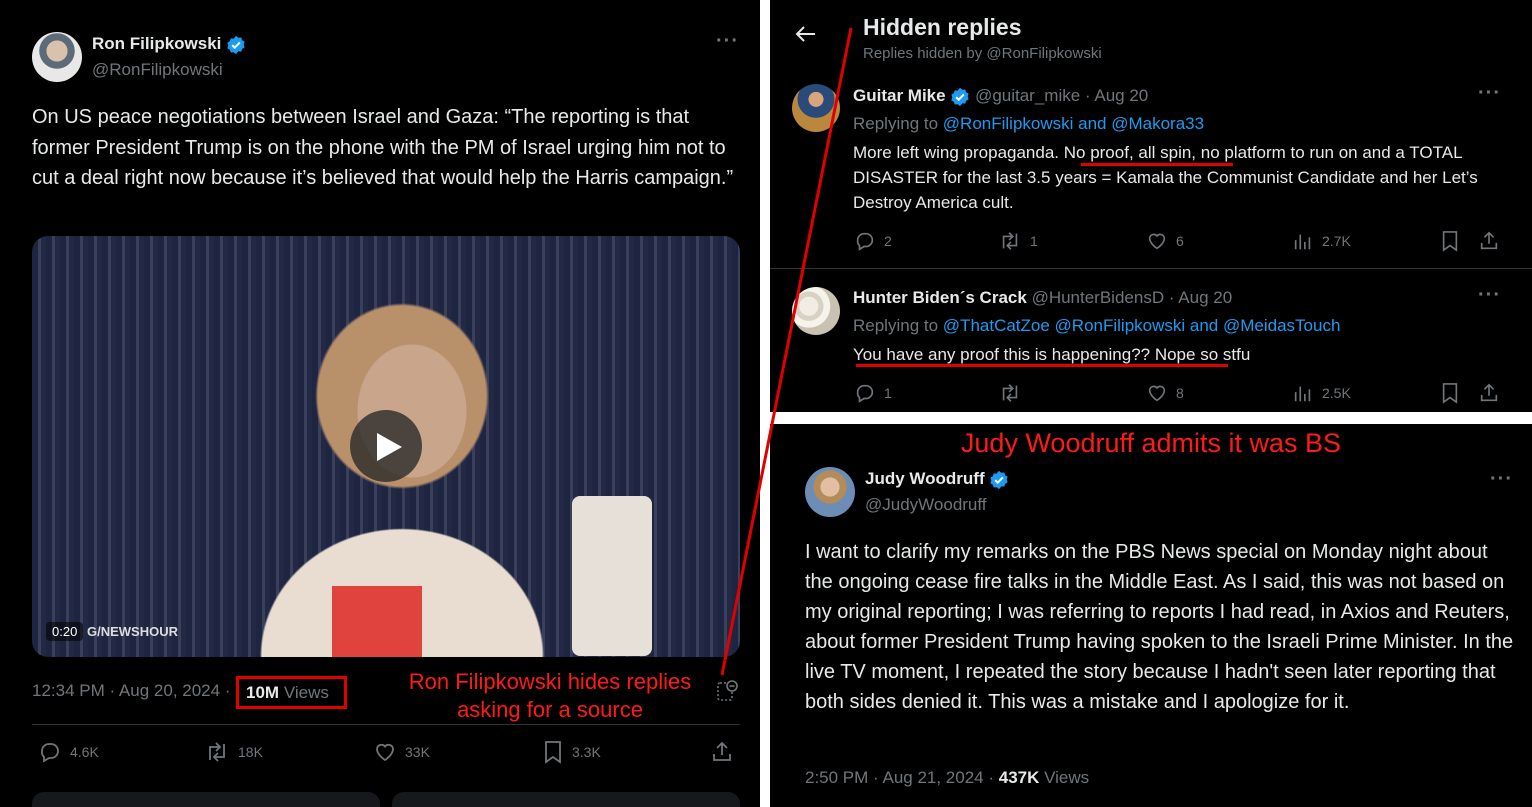 This screenshot has width=1532, height=807. What do you see at coordinates (806, 34) in the screenshot?
I see `back-arrow-icon` at bounding box center [806, 34].